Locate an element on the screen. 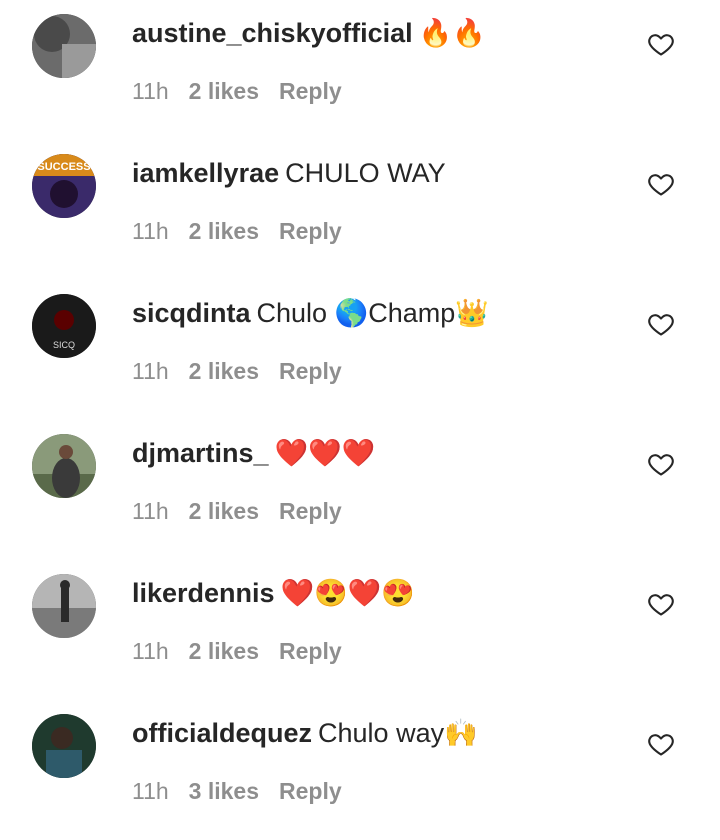 The height and width of the screenshot is (840, 720). comment-body: ❤️❤️❤️ is located at coordinates (325, 453).